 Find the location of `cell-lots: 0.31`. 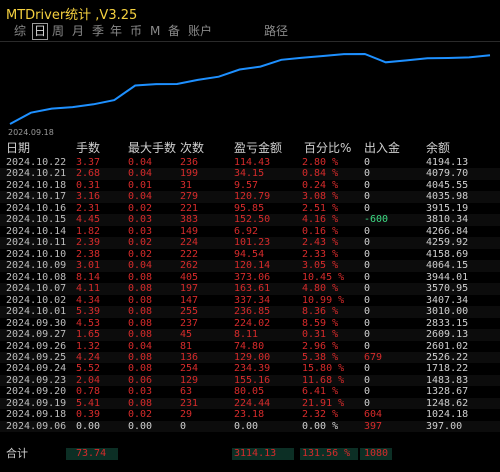

cell-lots: 0.31 is located at coordinates (88, 185).